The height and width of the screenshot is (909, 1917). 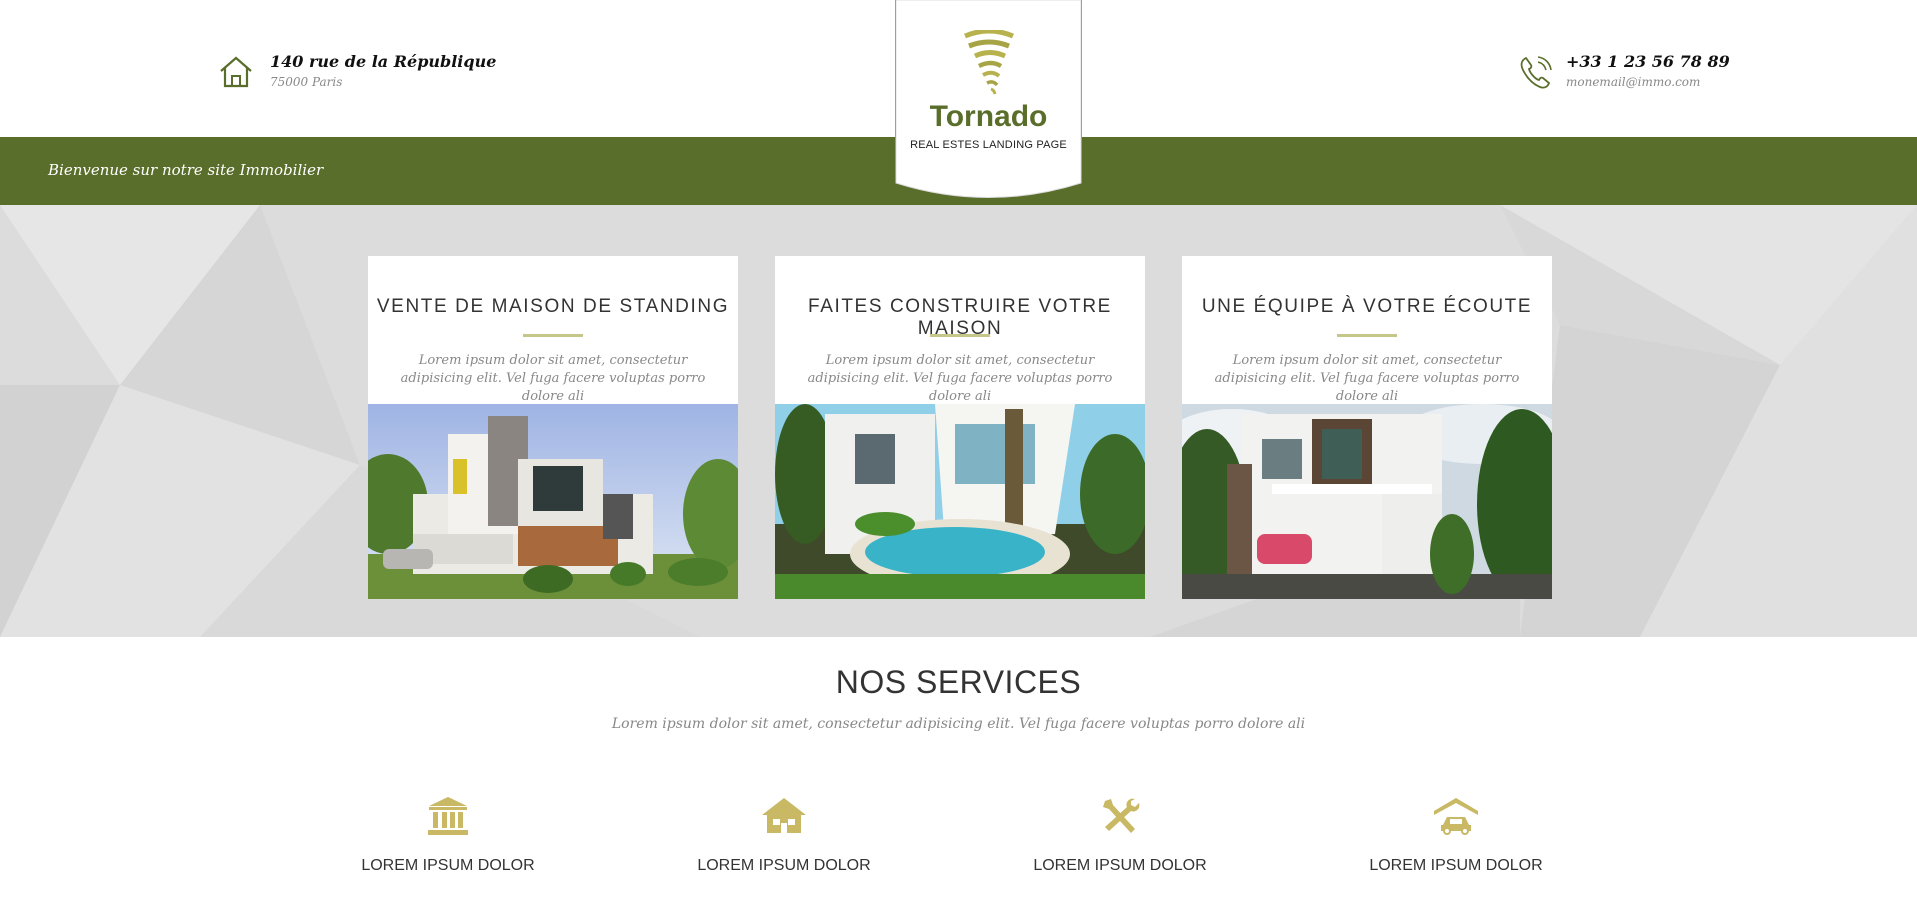 I want to click on contact-block: +33 1 23 56 78 89 monemail@immo.com, so click(x=1624, y=71).